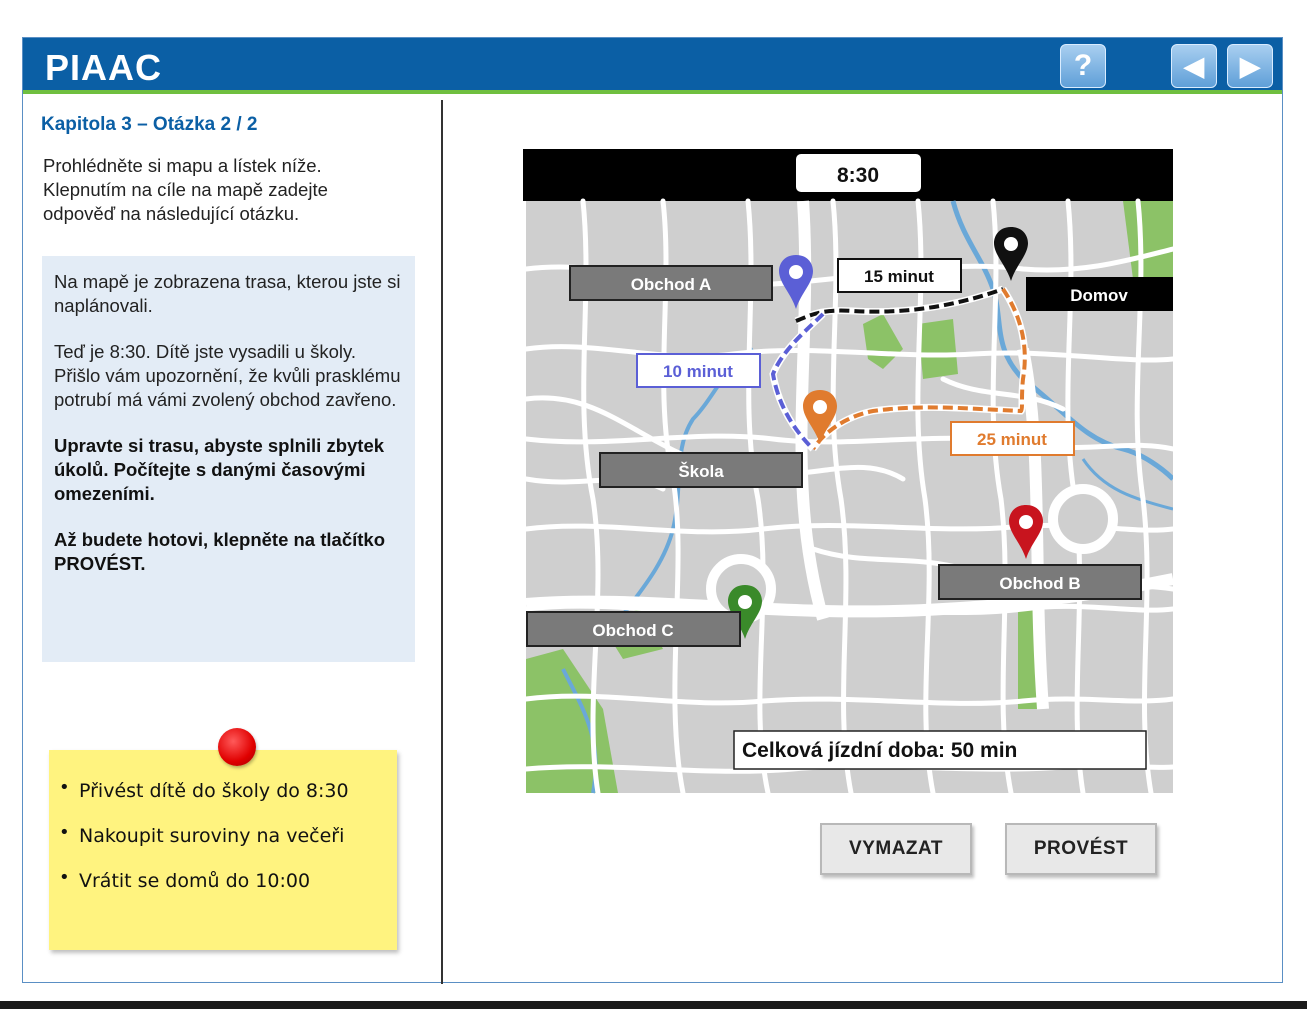 The height and width of the screenshot is (1009, 1307). I want to click on svg-text: 15 minut, so click(899, 276).